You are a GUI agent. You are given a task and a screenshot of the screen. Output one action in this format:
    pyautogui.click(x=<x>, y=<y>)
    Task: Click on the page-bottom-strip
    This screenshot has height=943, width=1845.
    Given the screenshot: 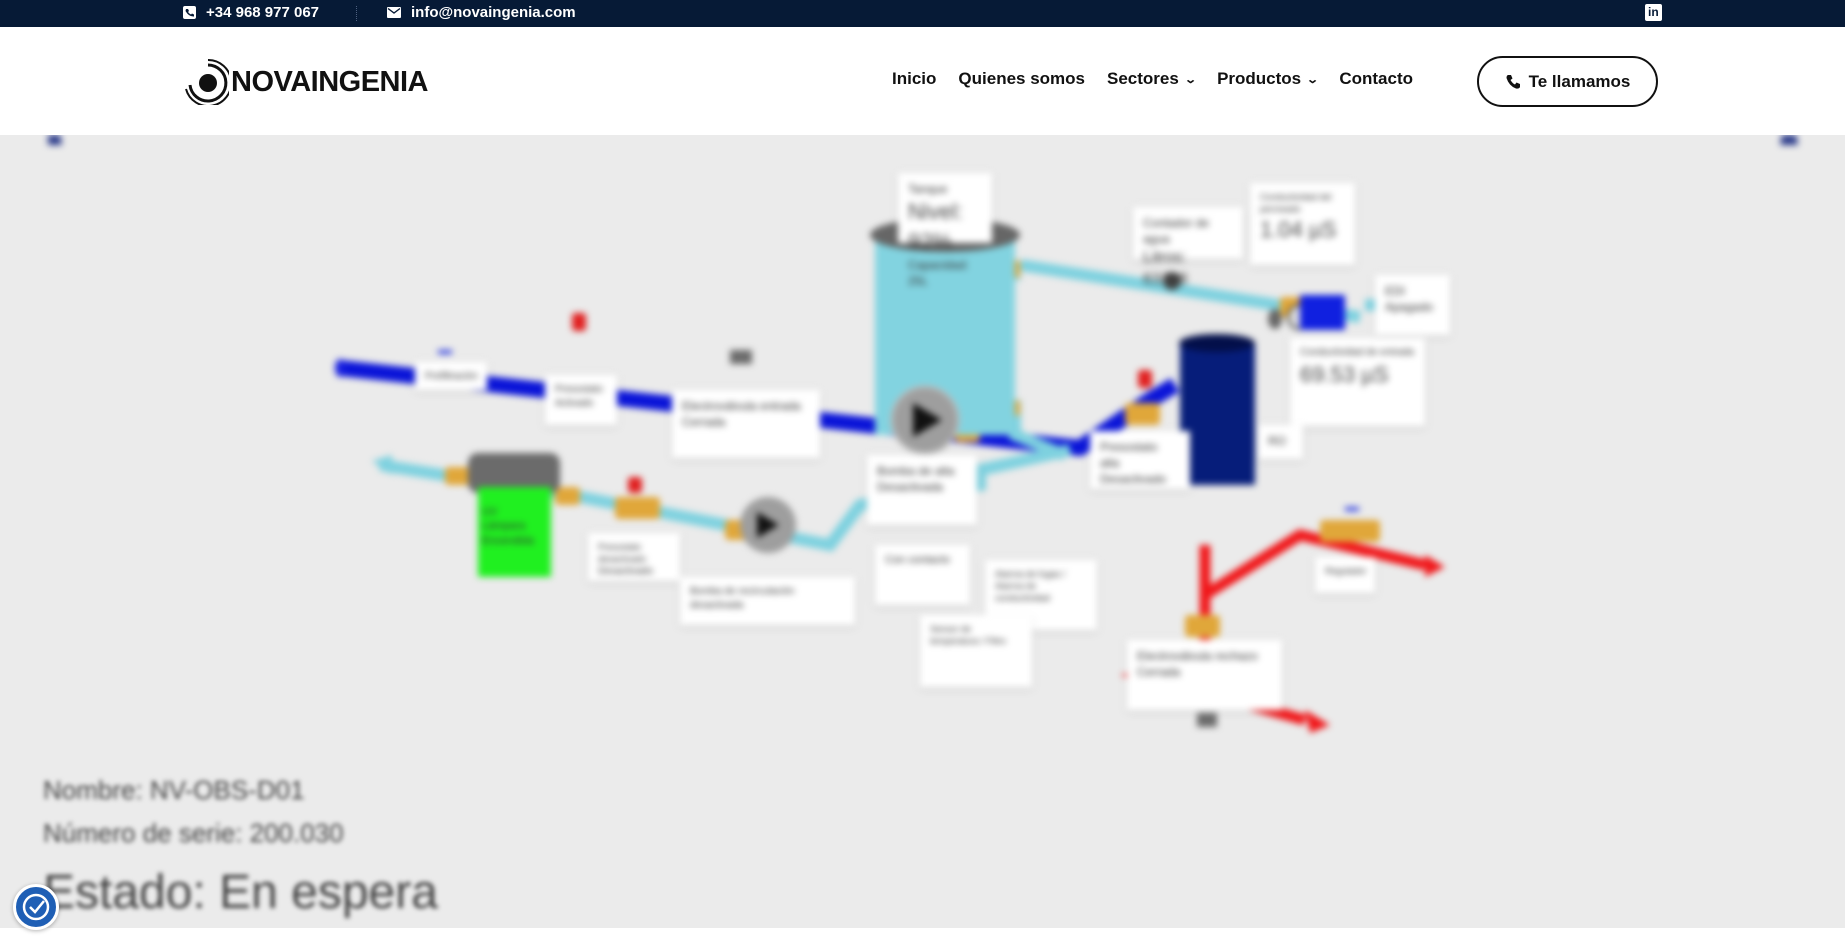 What is the action you would take?
    pyautogui.click(x=922, y=935)
    